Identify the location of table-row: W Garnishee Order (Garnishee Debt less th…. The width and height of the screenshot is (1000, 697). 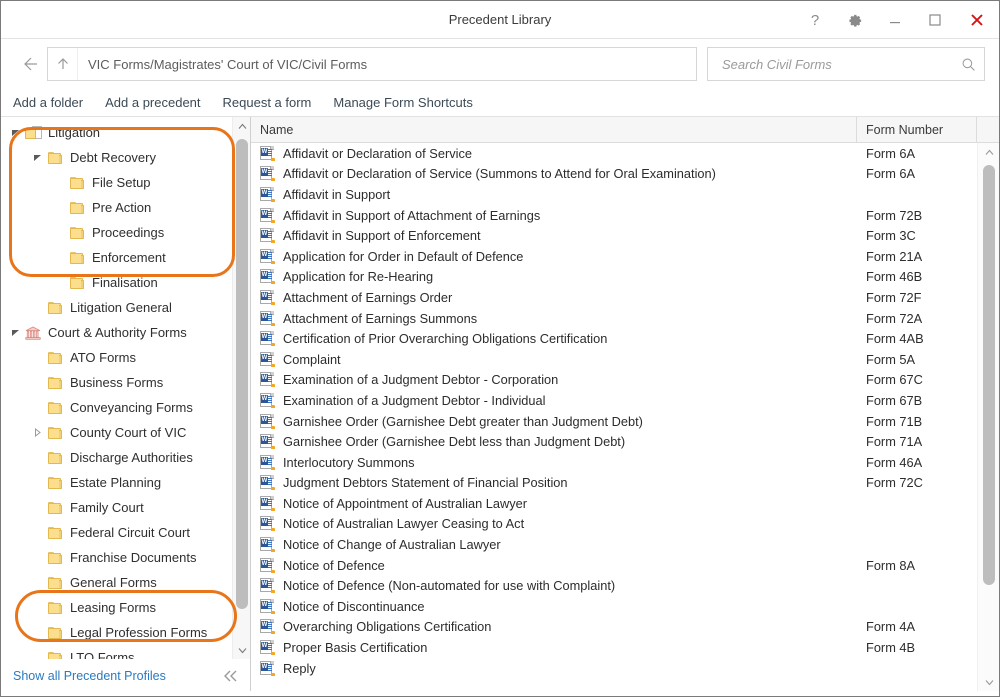
(614, 441).